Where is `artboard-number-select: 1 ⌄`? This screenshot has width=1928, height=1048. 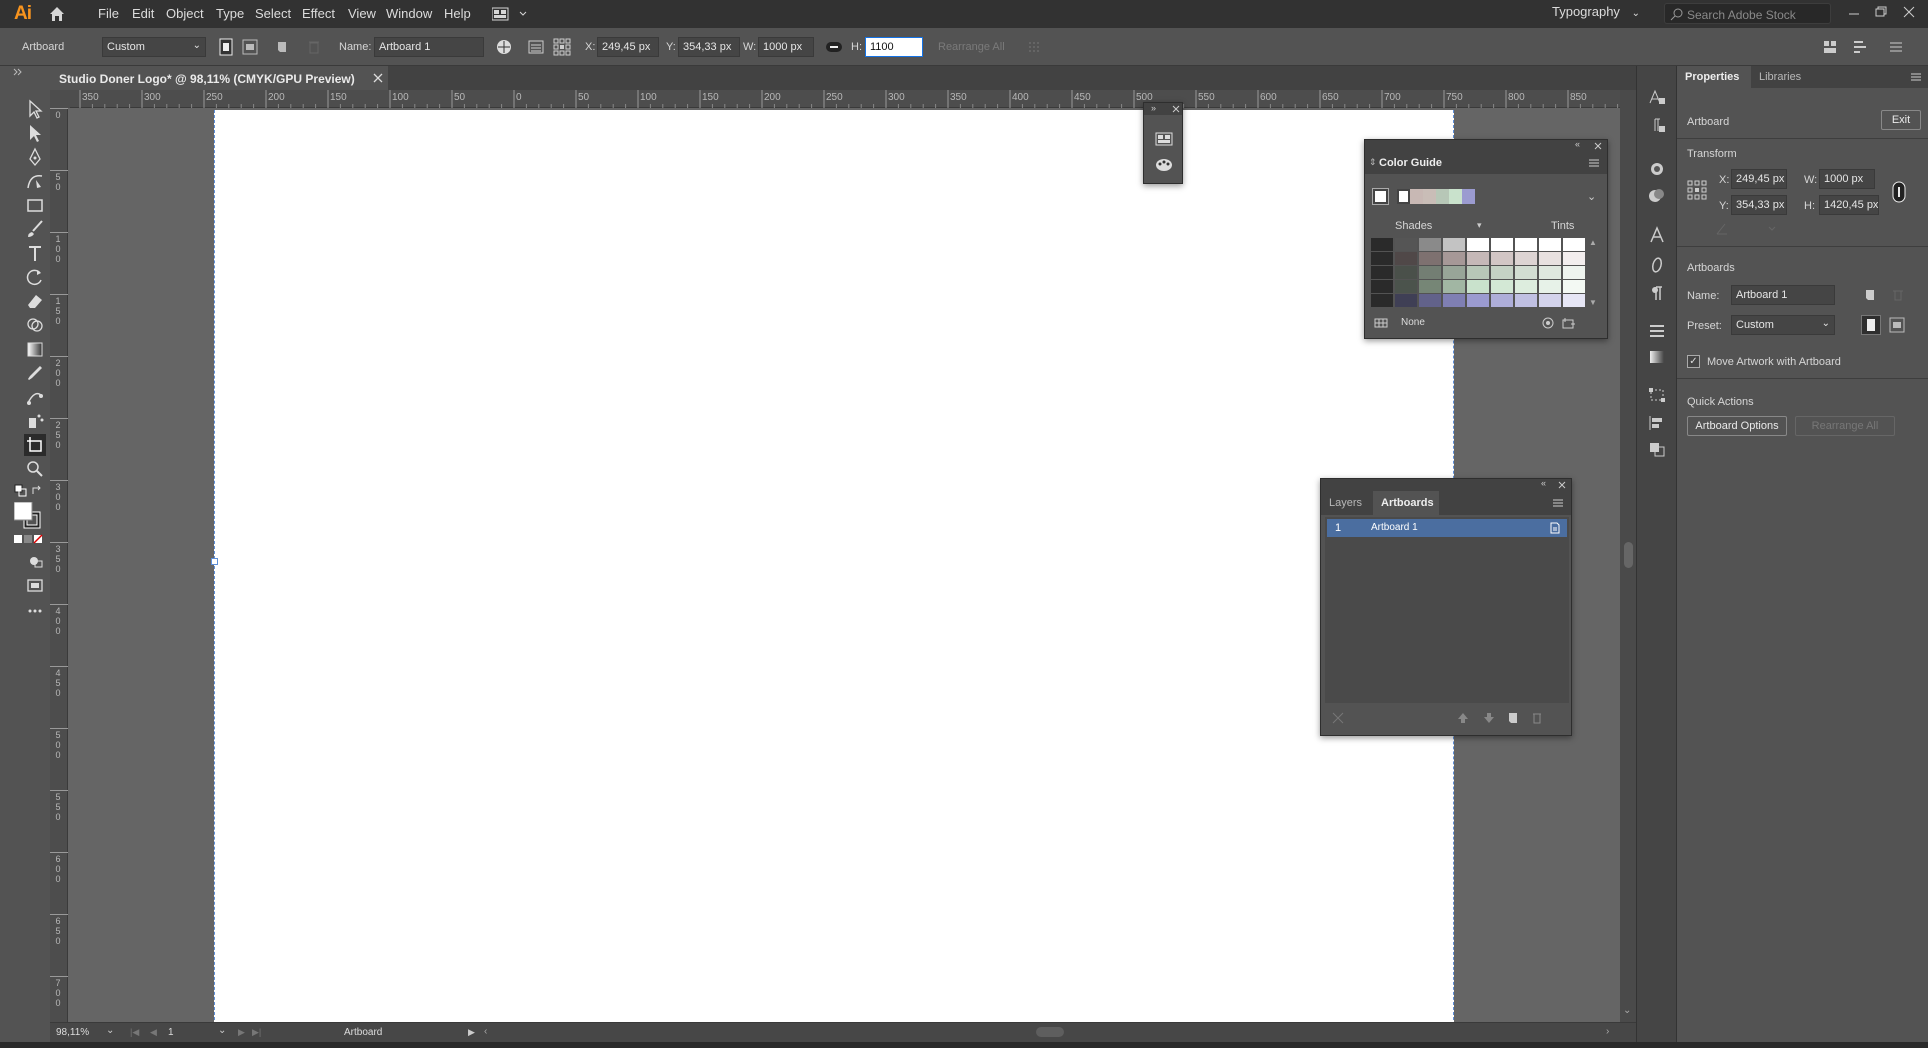 artboard-number-select: 1 ⌄ is located at coordinates (199, 1033).